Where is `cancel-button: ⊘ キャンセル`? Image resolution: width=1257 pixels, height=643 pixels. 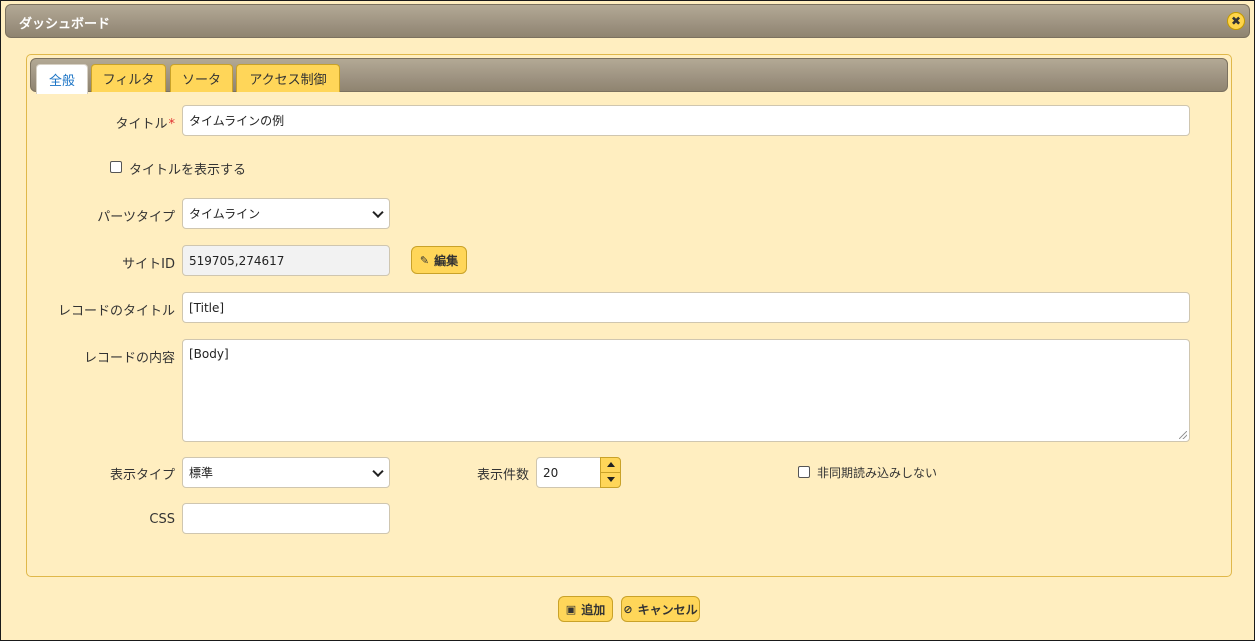
cancel-button: ⊘ キャンセル is located at coordinates (660, 609).